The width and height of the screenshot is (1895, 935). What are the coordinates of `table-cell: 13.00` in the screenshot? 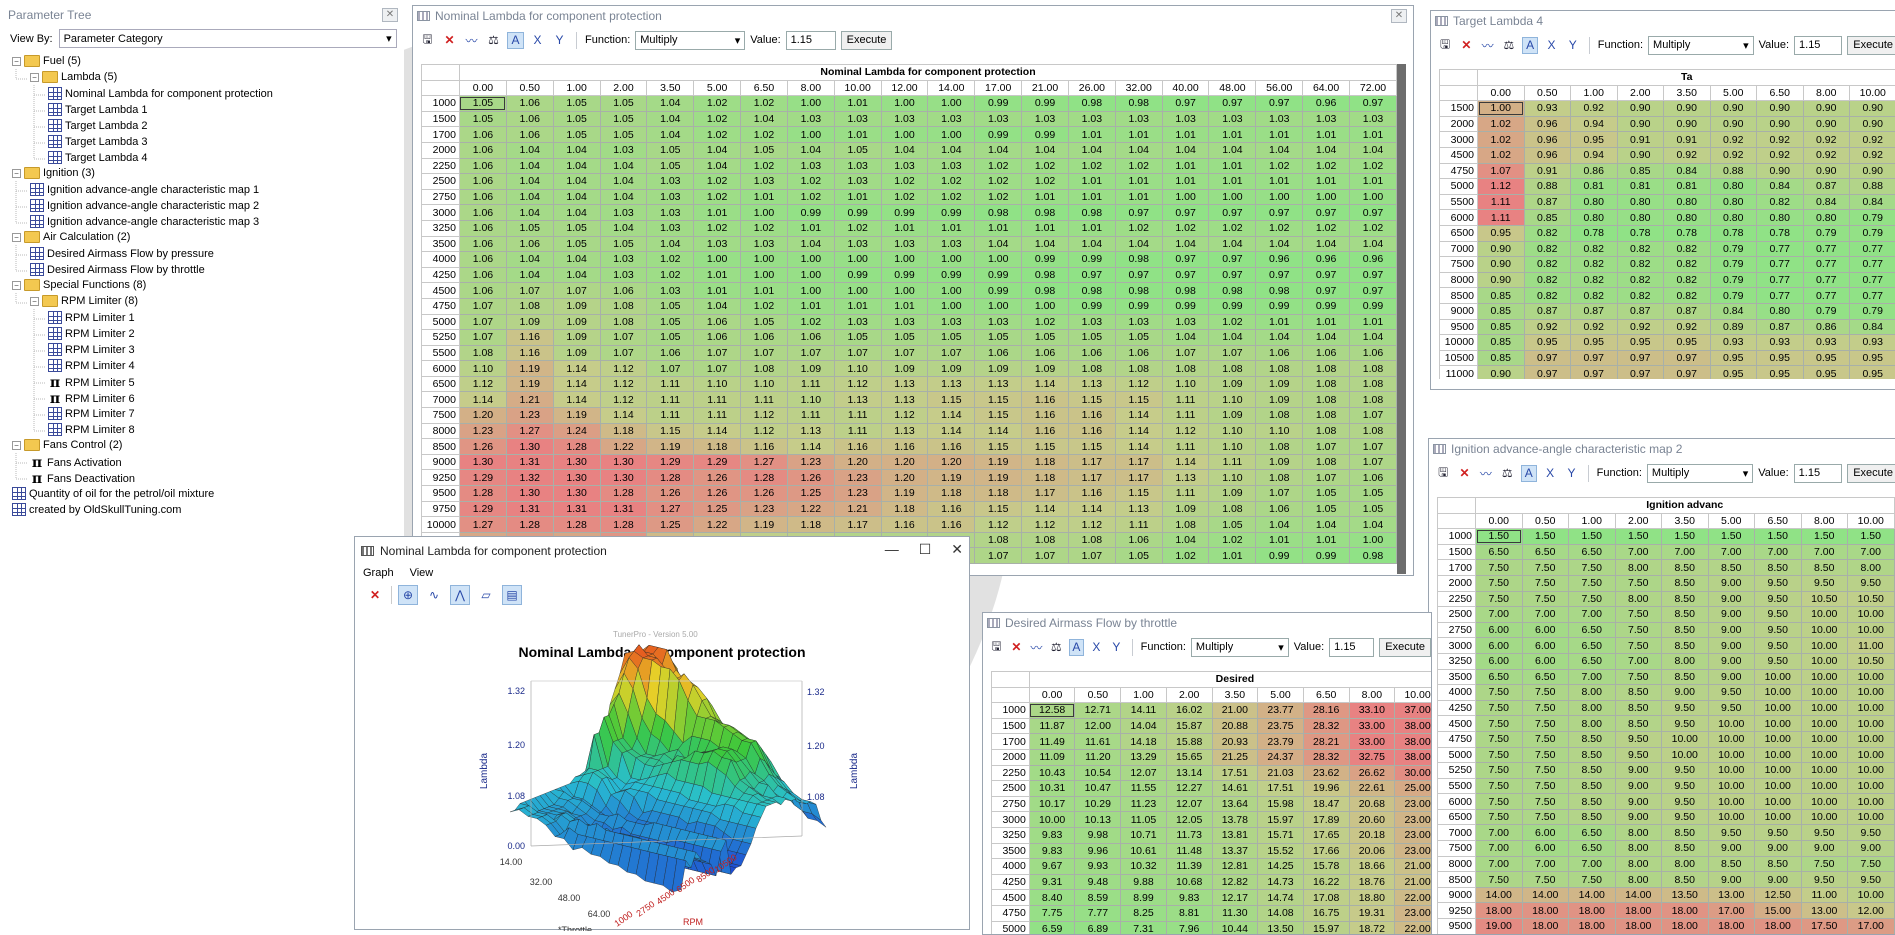 It's located at (1731, 895).